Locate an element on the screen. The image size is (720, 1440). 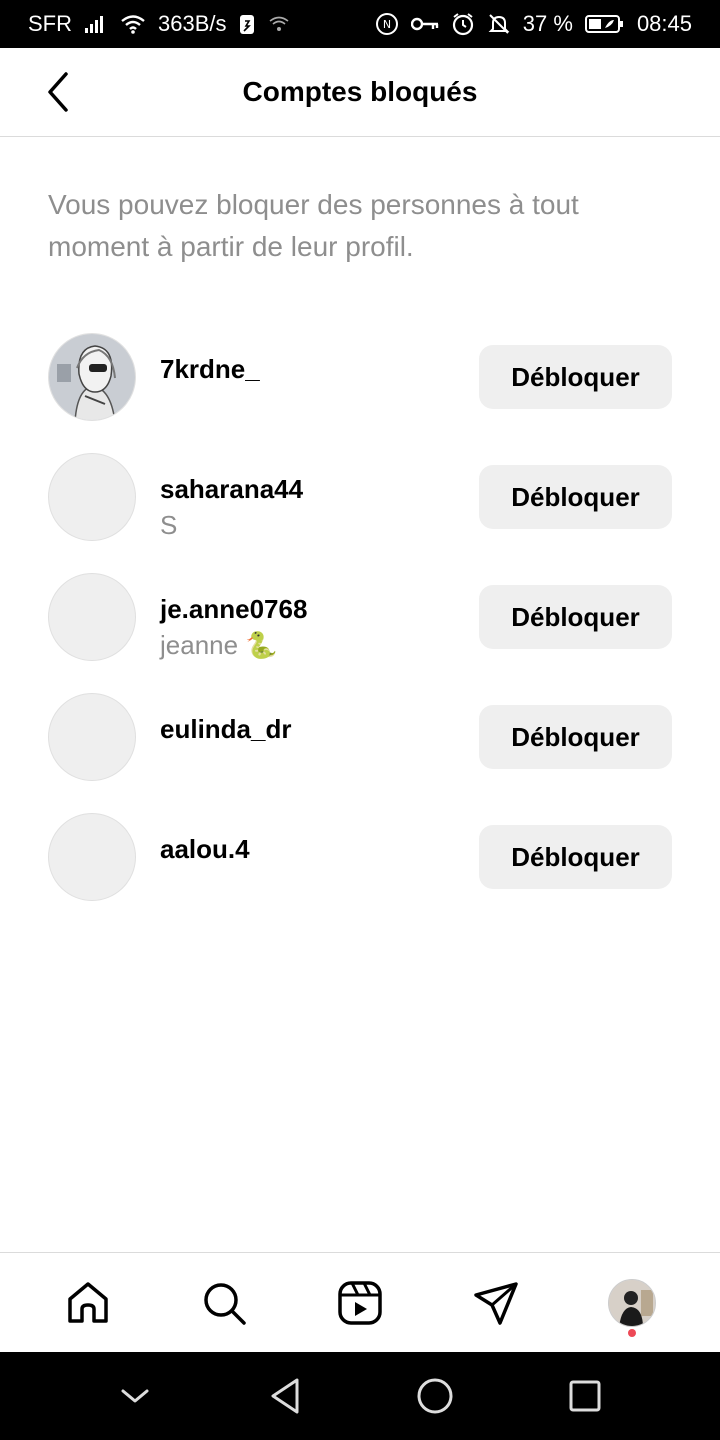
page-title: Comptes bloqués is located at coordinates (360, 91).